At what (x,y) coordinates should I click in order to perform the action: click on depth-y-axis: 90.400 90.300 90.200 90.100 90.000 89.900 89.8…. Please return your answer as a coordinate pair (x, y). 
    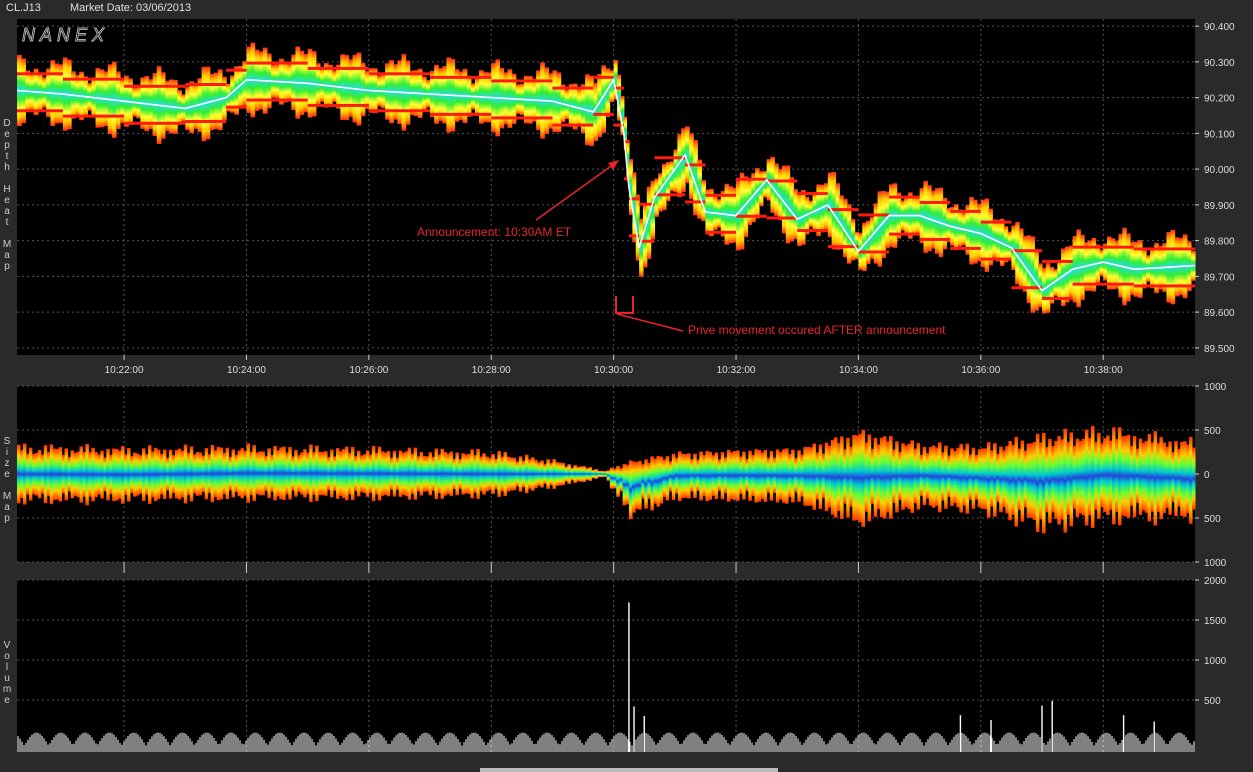
    Looking at the image, I should click on (1215, 188).